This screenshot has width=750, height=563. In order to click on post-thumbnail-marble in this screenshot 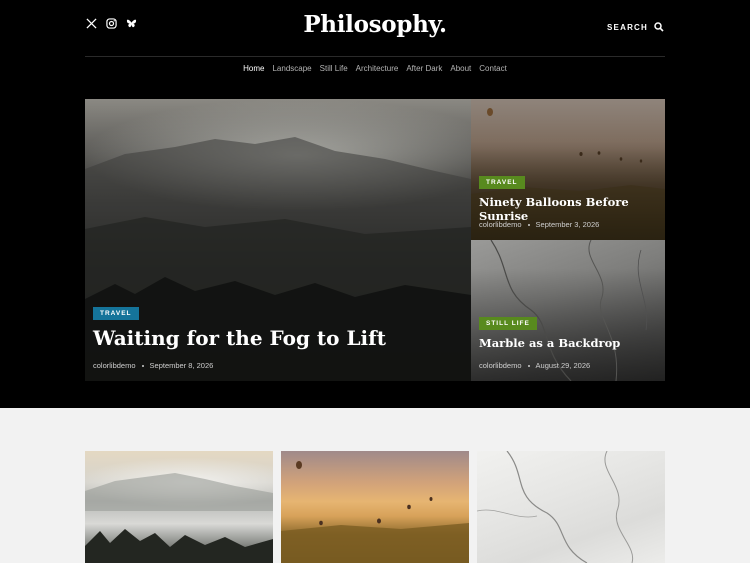, I will do `click(571, 507)`.